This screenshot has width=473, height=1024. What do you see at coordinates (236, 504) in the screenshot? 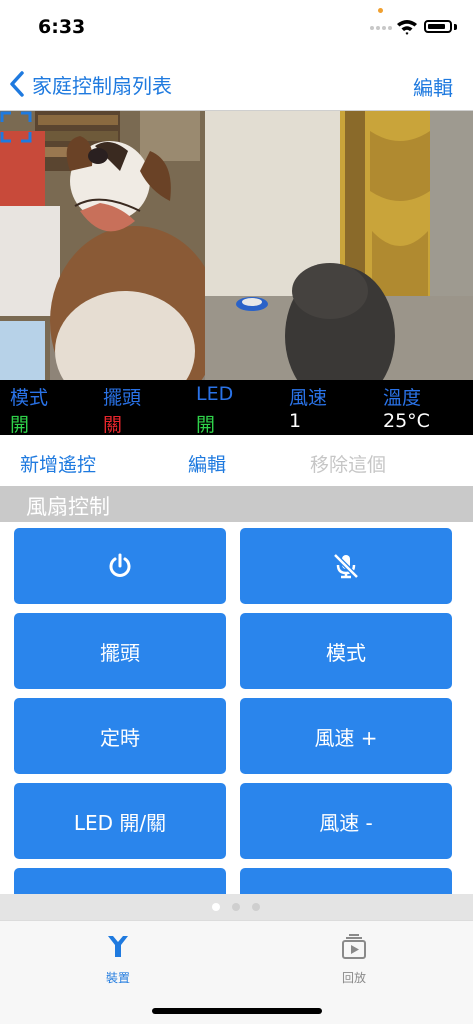
I see `section-header: 風扇控制` at bounding box center [236, 504].